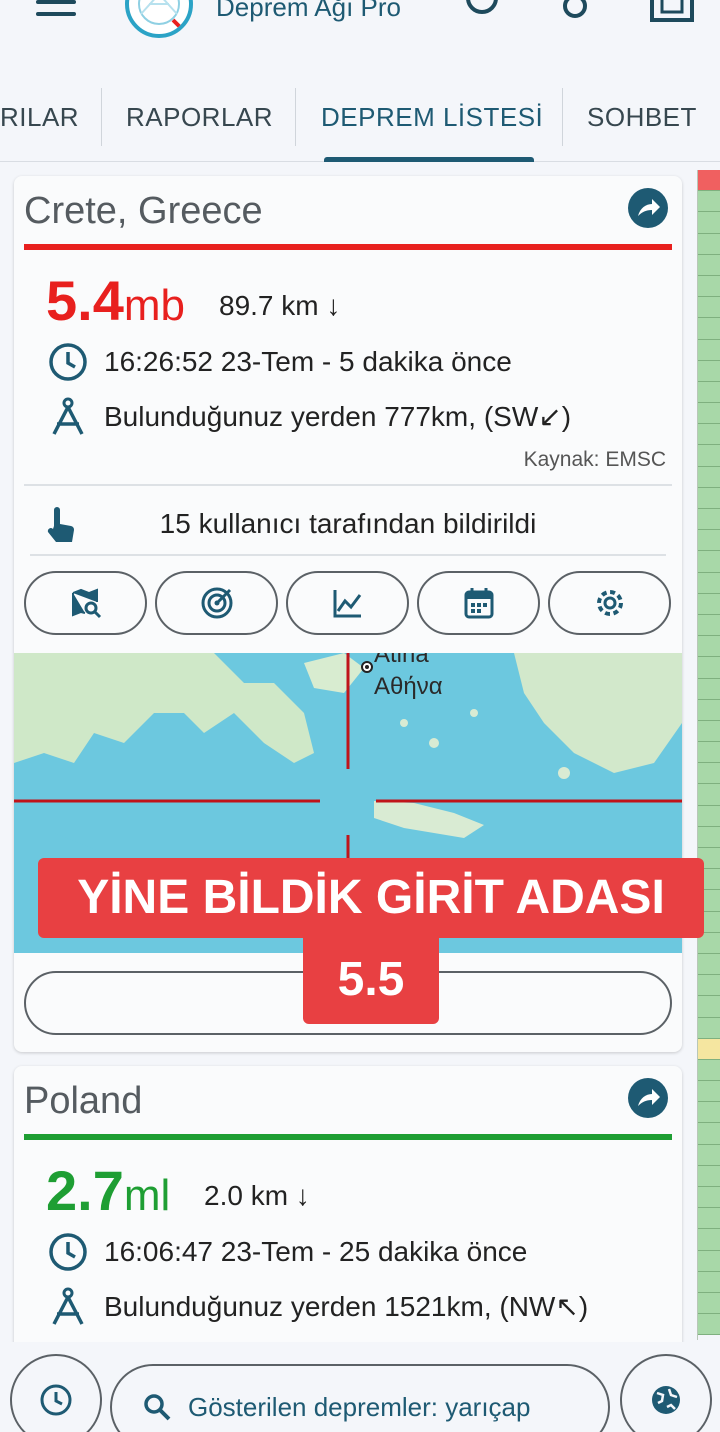 The width and height of the screenshot is (720, 1432). Describe the element at coordinates (348, 525) in the screenshot. I see `user-reports: 15 kullanıcı tarafından bildirildi` at that location.